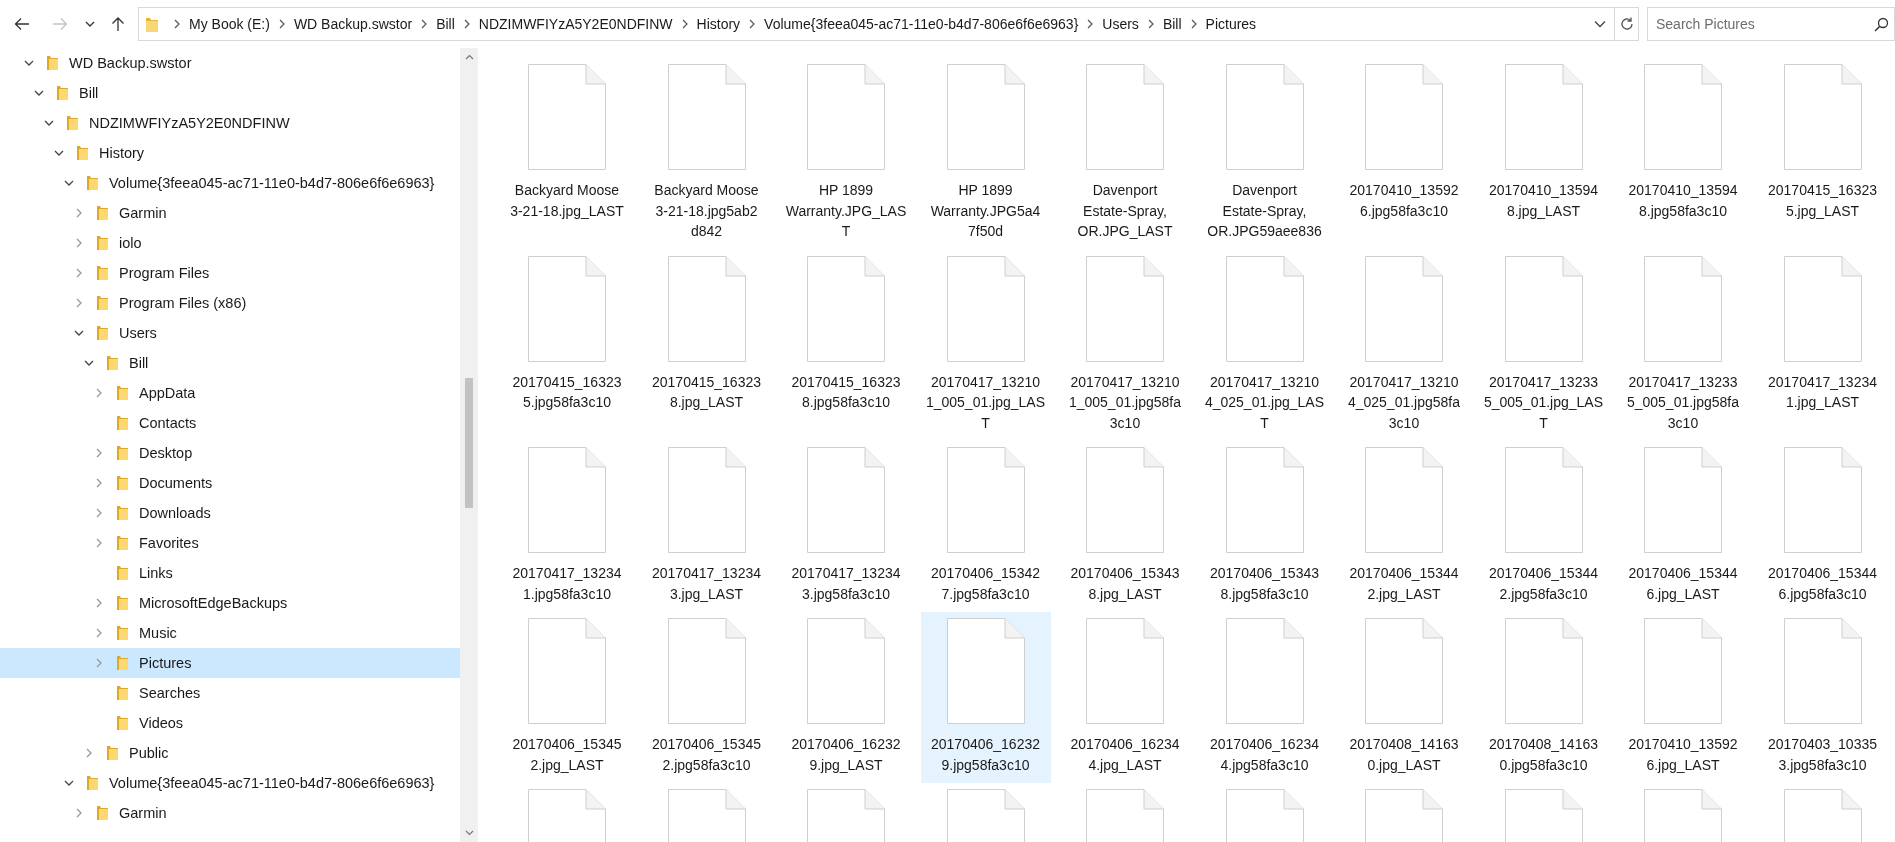 The width and height of the screenshot is (1895, 842). What do you see at coordinates (1125, 154) in the screenshot?
I see `file-item: Davenport Estate-Spray, OR.JPG_LAST` at bounding box center [1125, 154].